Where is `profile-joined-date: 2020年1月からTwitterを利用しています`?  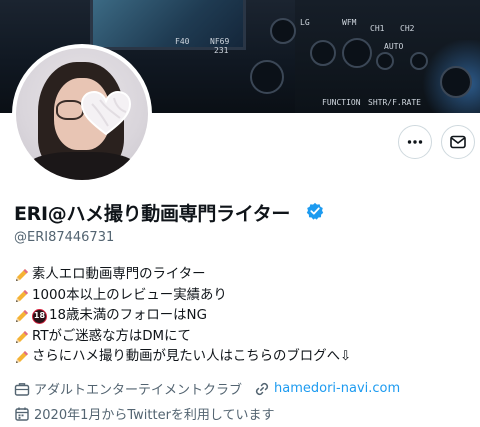 profile-joined-date: 2020年1月からTwitterを利用しています is located at coordinates (154, 415).